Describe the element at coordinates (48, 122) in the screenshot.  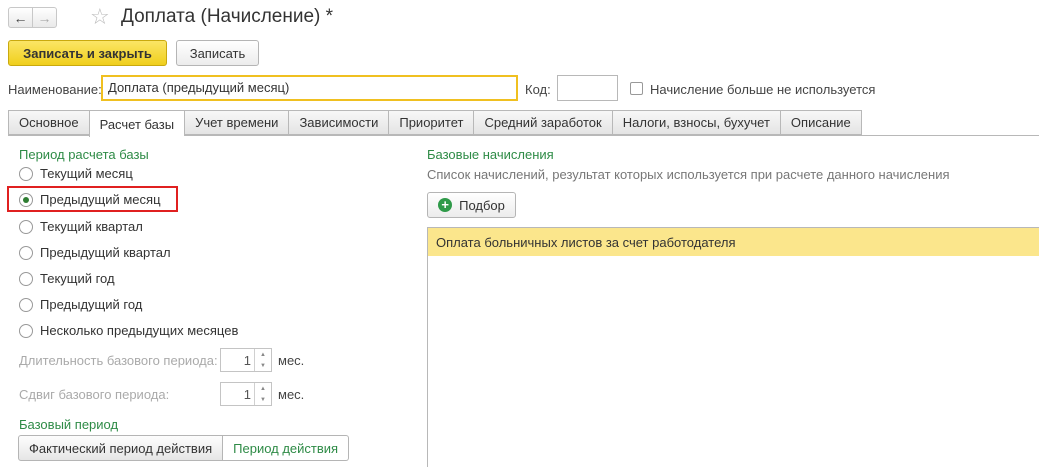
I see `tab-main: Основное` at that location.